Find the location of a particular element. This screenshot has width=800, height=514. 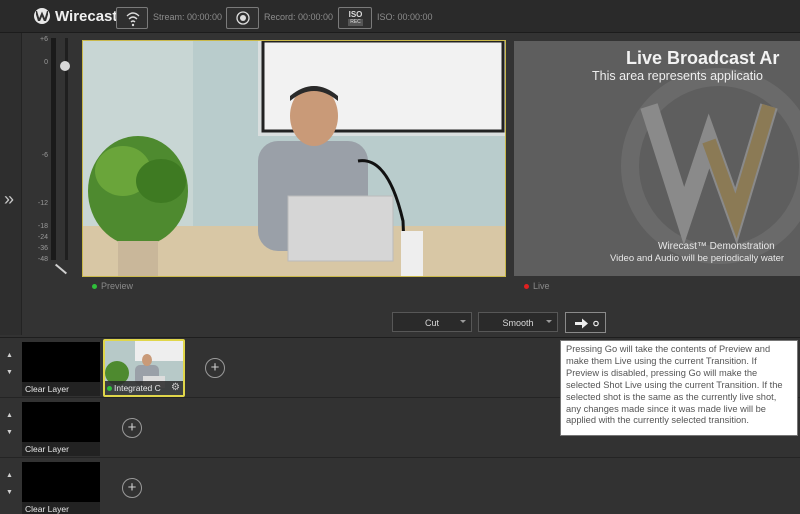

cut-transition-dropdown: Cut is located at coordinates (432, 322).